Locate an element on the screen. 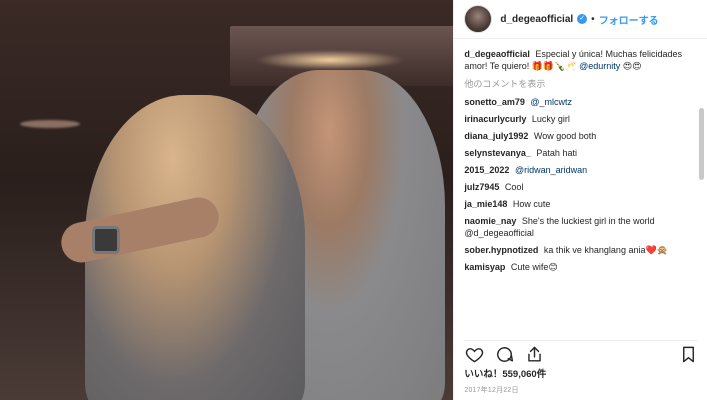 The width and height of the screenshot is (707, 400). comment-text: @_mlcwtz is located at coordinates (551, 102).